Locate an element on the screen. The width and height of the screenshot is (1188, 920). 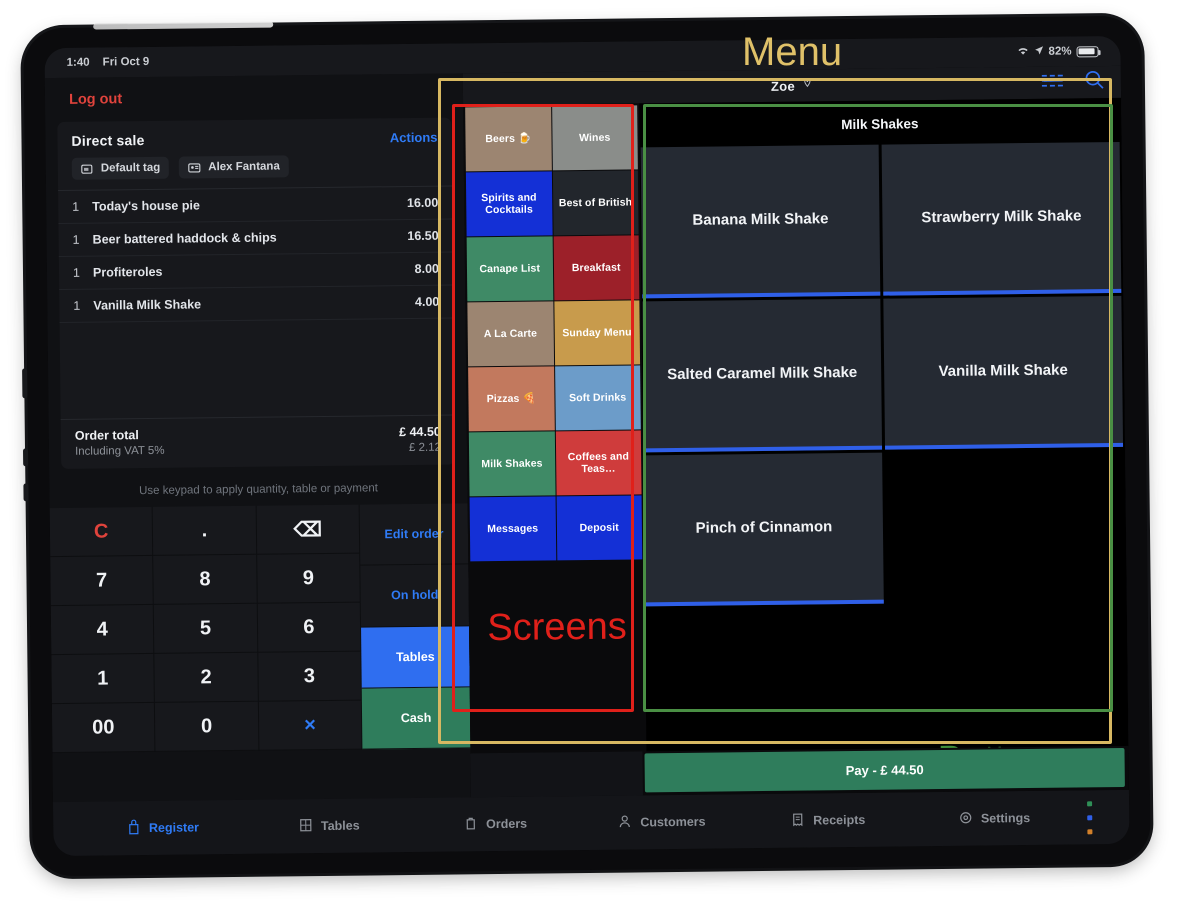
product-button-empty is located at coordinates (1005, 526).